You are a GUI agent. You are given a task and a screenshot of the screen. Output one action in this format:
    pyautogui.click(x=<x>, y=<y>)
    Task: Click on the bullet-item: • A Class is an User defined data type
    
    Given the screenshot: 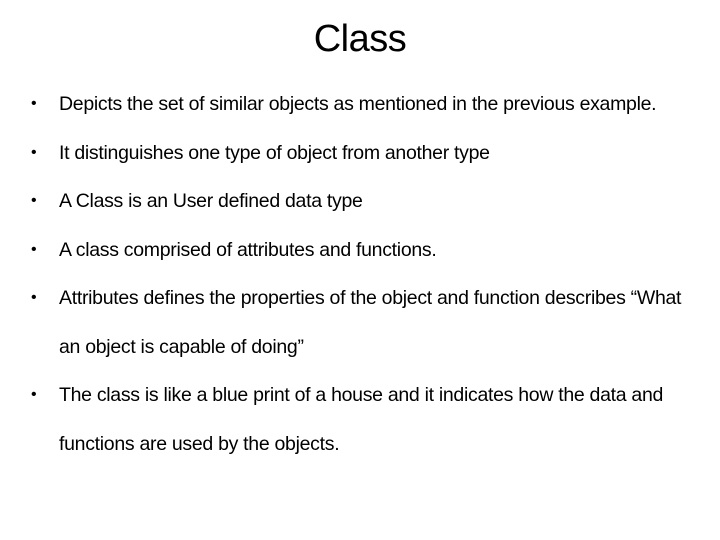 What is the action you would take?
    pyautogui.click(x=366, y=201)
    